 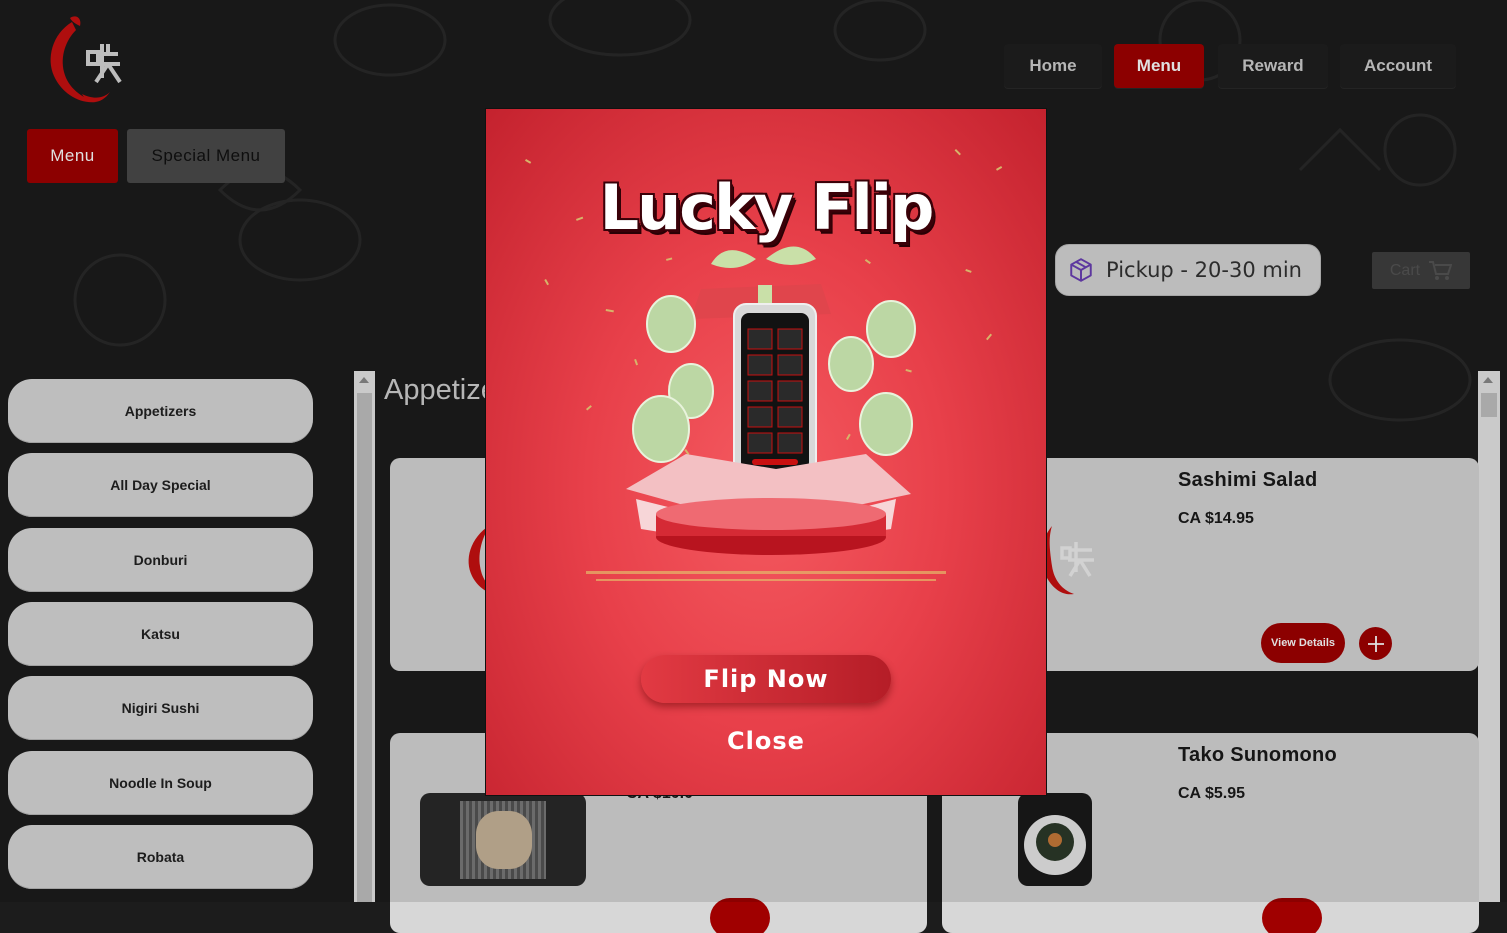 I want to click on flip-now-button: Flip Now, so click(x=766, y=679).